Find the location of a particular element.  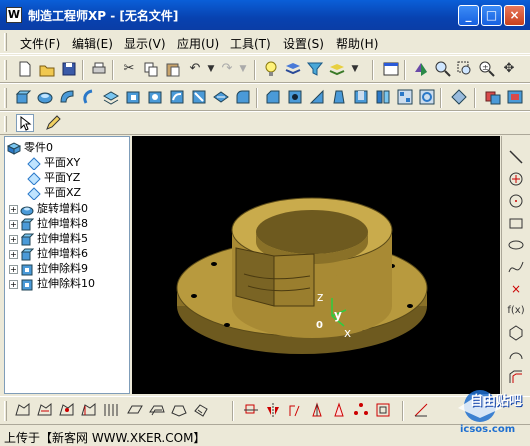

app-icon: W is located at coordinates (14, 15).